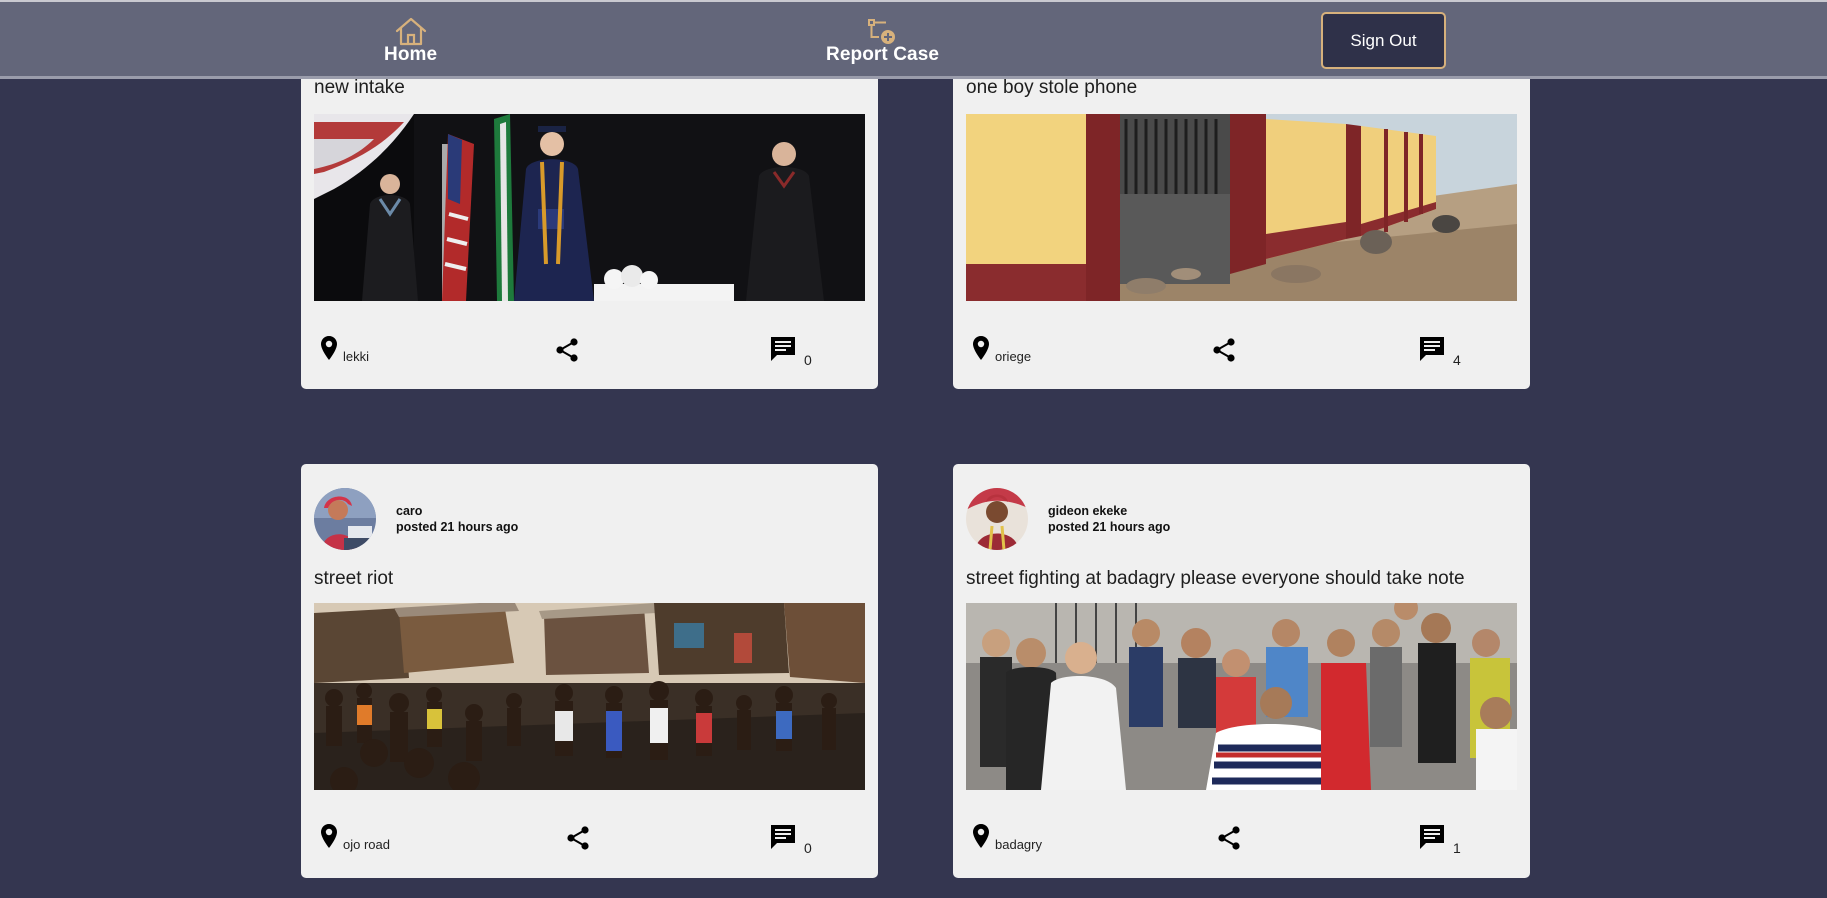 The height and width of the screenshot is (898, 1827). I want to click on post-footer: oriege 4, so click(1241, 349).